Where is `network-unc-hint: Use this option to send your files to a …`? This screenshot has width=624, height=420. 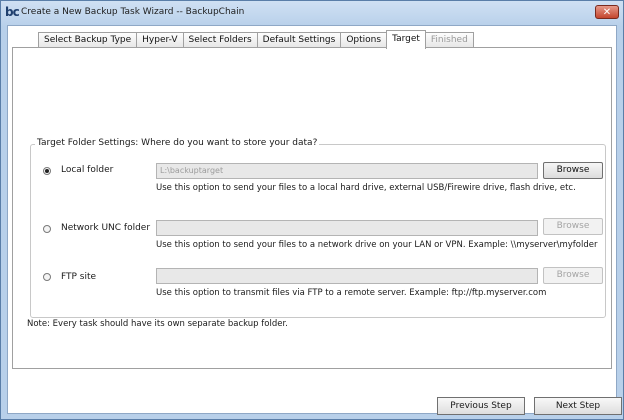
network-unc-hint: Use this option to send your files to a … is located at coordinates (377, 245).